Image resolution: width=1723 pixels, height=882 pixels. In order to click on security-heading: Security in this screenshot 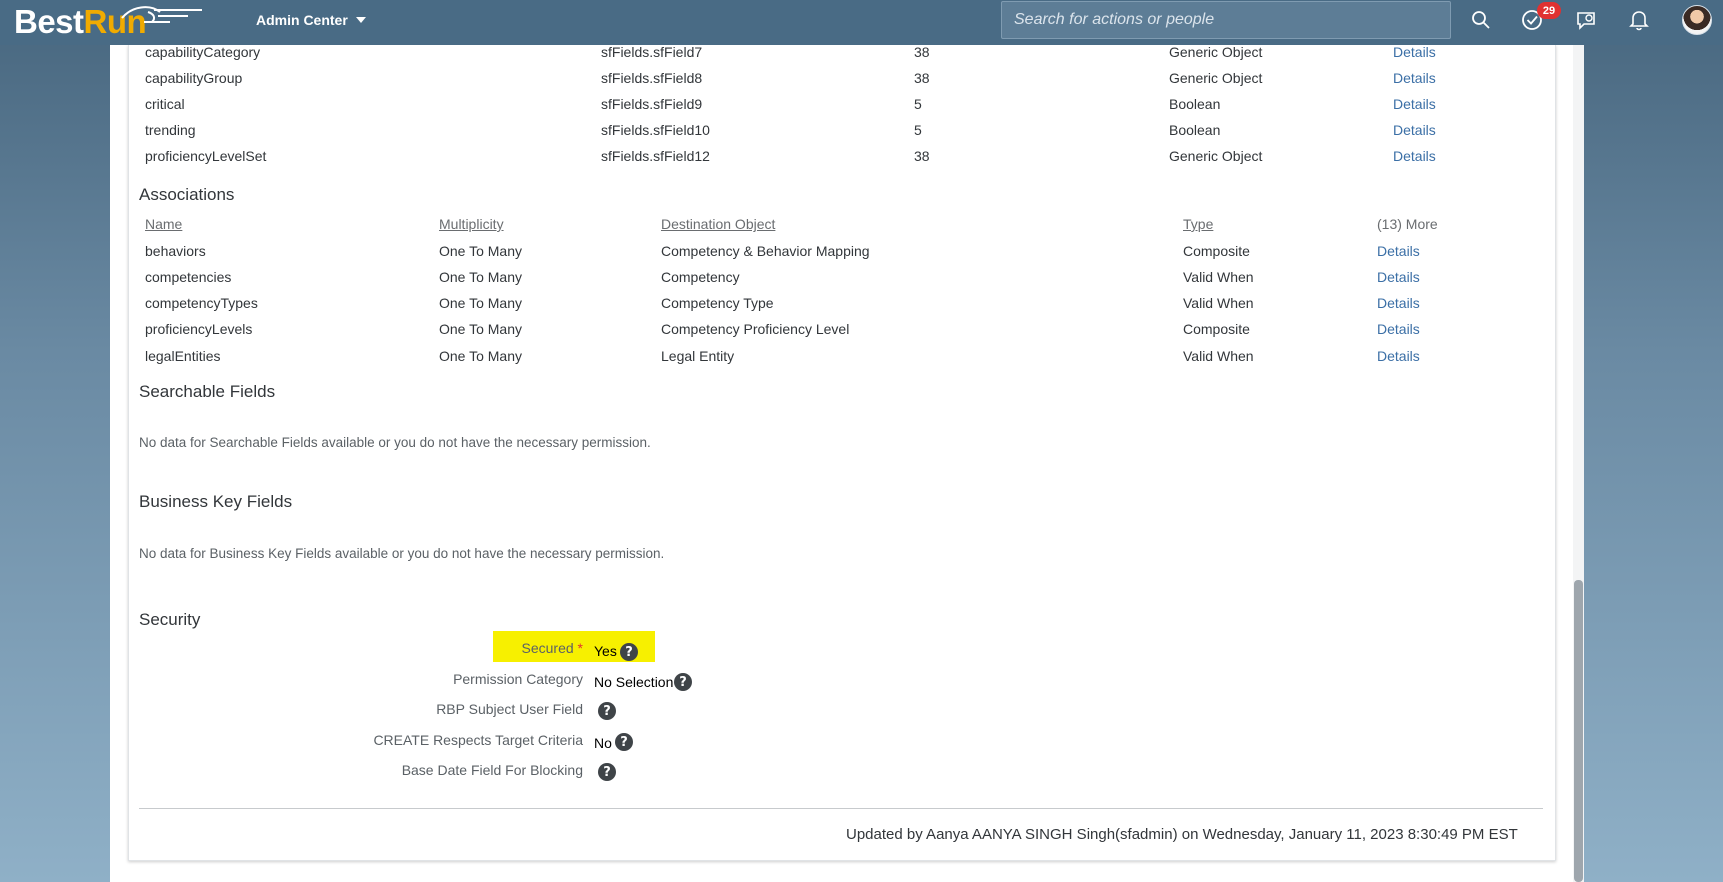, I will do `click(170, 619)`.